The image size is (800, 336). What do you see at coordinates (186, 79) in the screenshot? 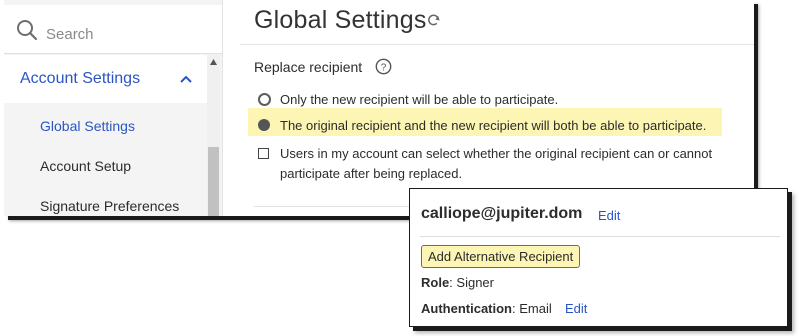
I see `chevron-up-icon` at bounding box center [186, 79].